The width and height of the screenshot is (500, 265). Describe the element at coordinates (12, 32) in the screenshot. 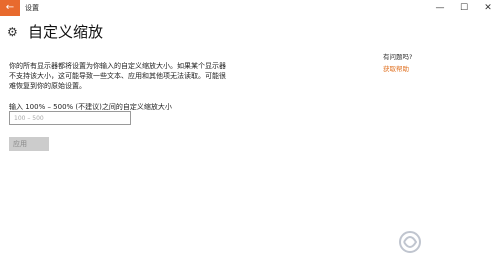

I see `gear-icon: ⚙` at that location.